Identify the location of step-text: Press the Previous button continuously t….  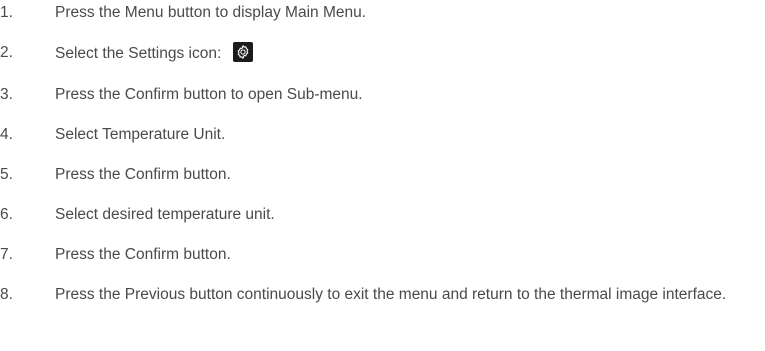
(391, 294).